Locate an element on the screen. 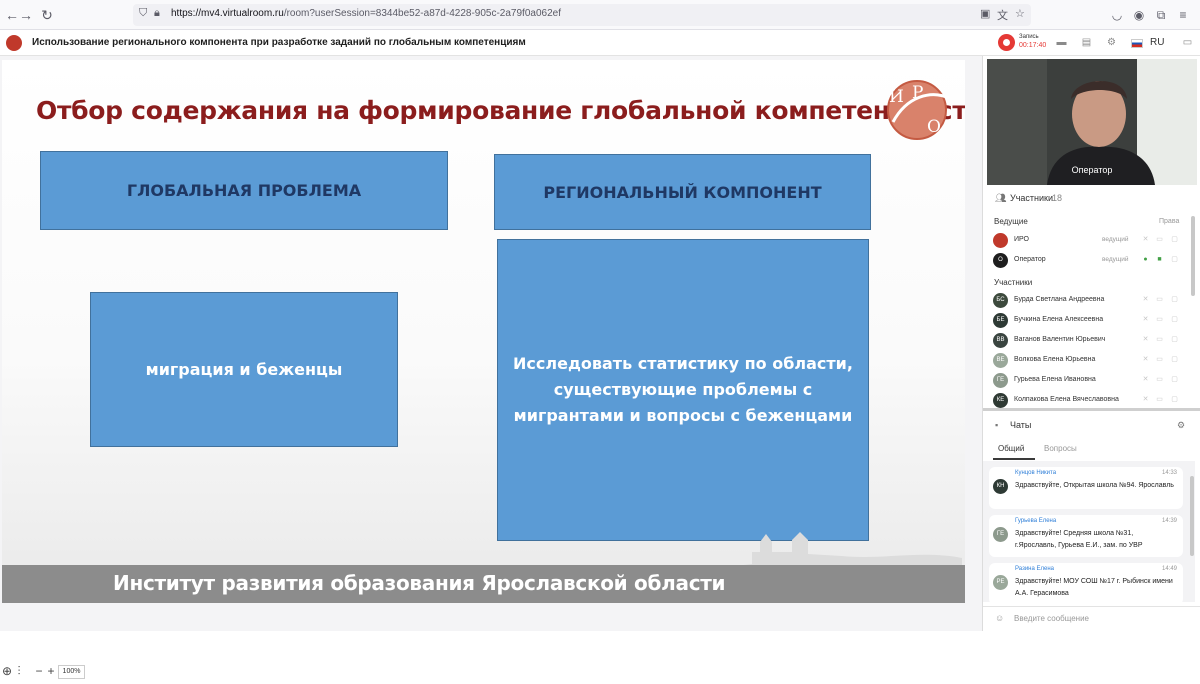 This screenshot has height=684, width=1200. forward-icon: → is located at coordinates (26, 15).